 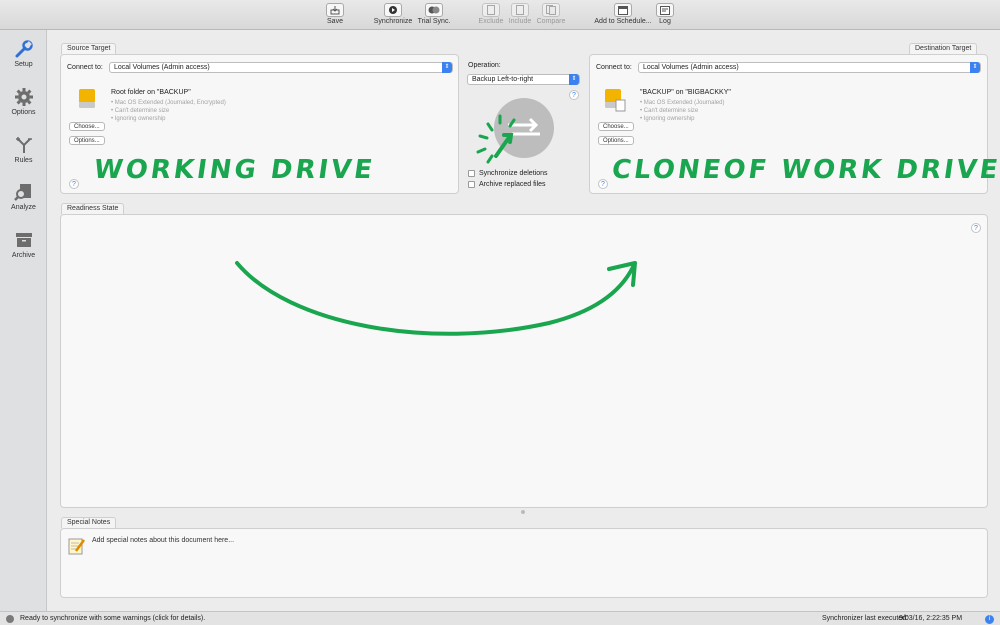 I want to click on include-label: Include, so click(x=520, y=21).